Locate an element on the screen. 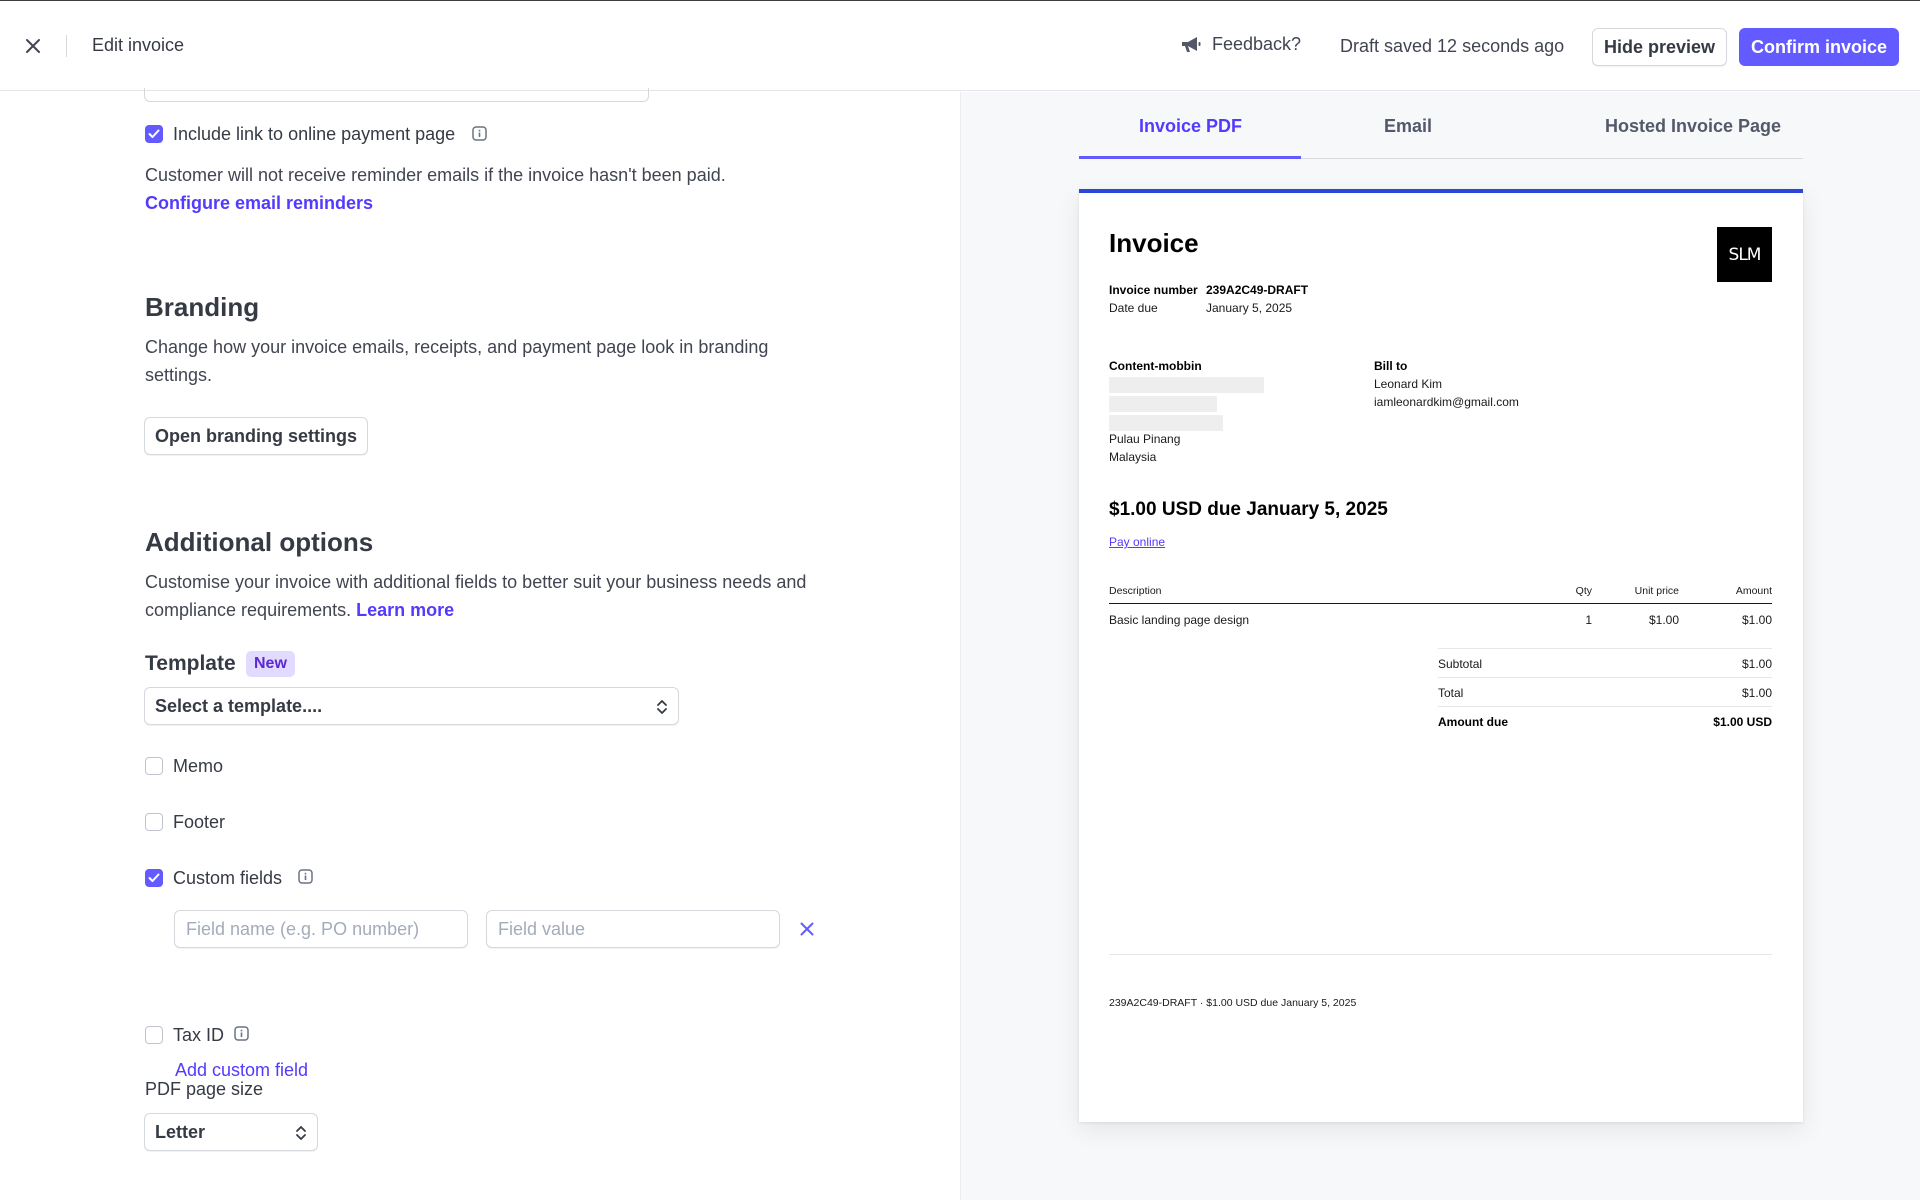  pdf-page-size-select: Letter is located at coordinates (231, 1132).